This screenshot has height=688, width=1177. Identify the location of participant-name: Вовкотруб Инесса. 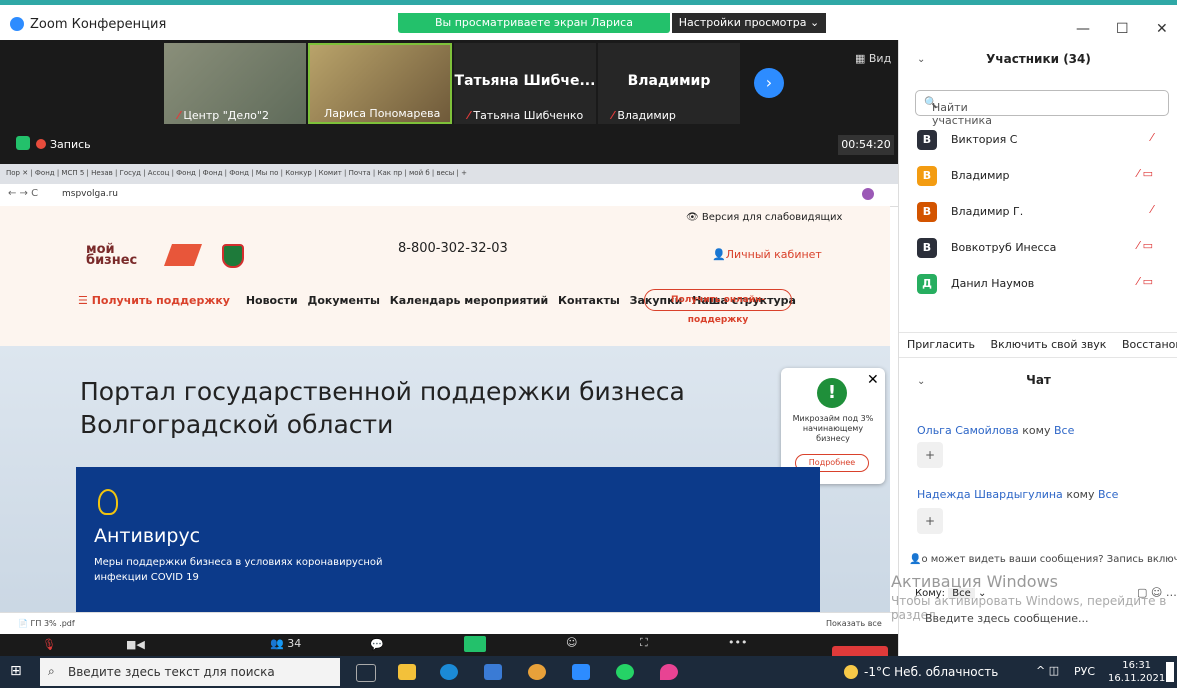
(1004, 247).